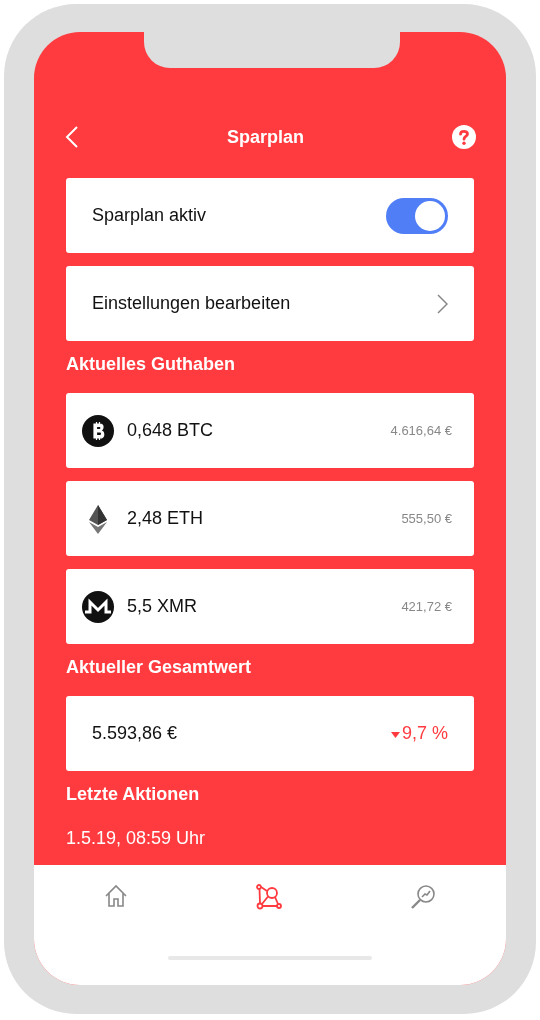 This screenshot has height=1020, width=540. What do you see at coordinates (149, 215) in the screenshot?
I see `toggle-label: Sparplan aktiv` at bounding box center [149, 215].